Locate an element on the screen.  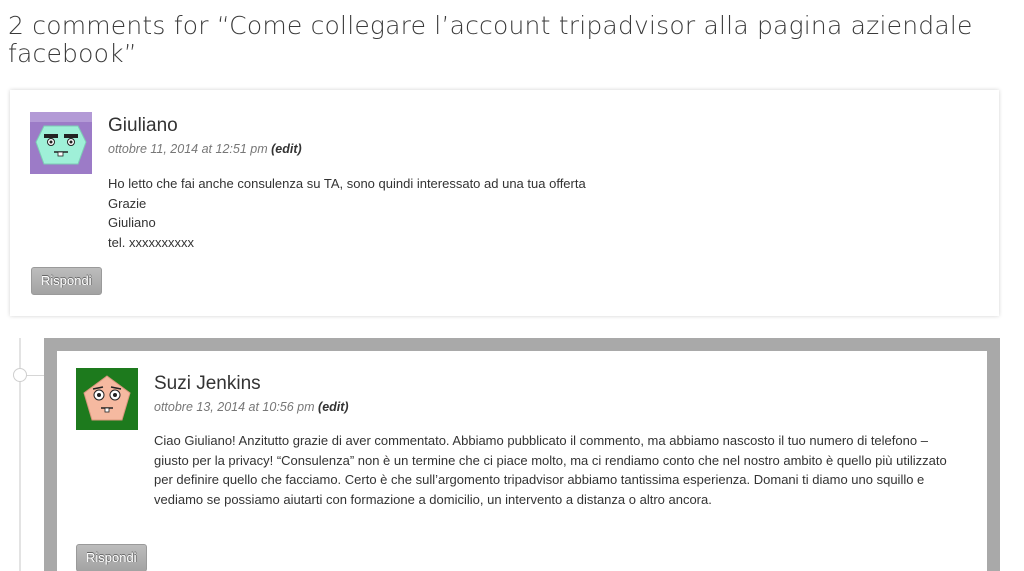
comment-date-text: ottobre 11, 2014 at 12:51 pm is located at coordinates (188, 149).